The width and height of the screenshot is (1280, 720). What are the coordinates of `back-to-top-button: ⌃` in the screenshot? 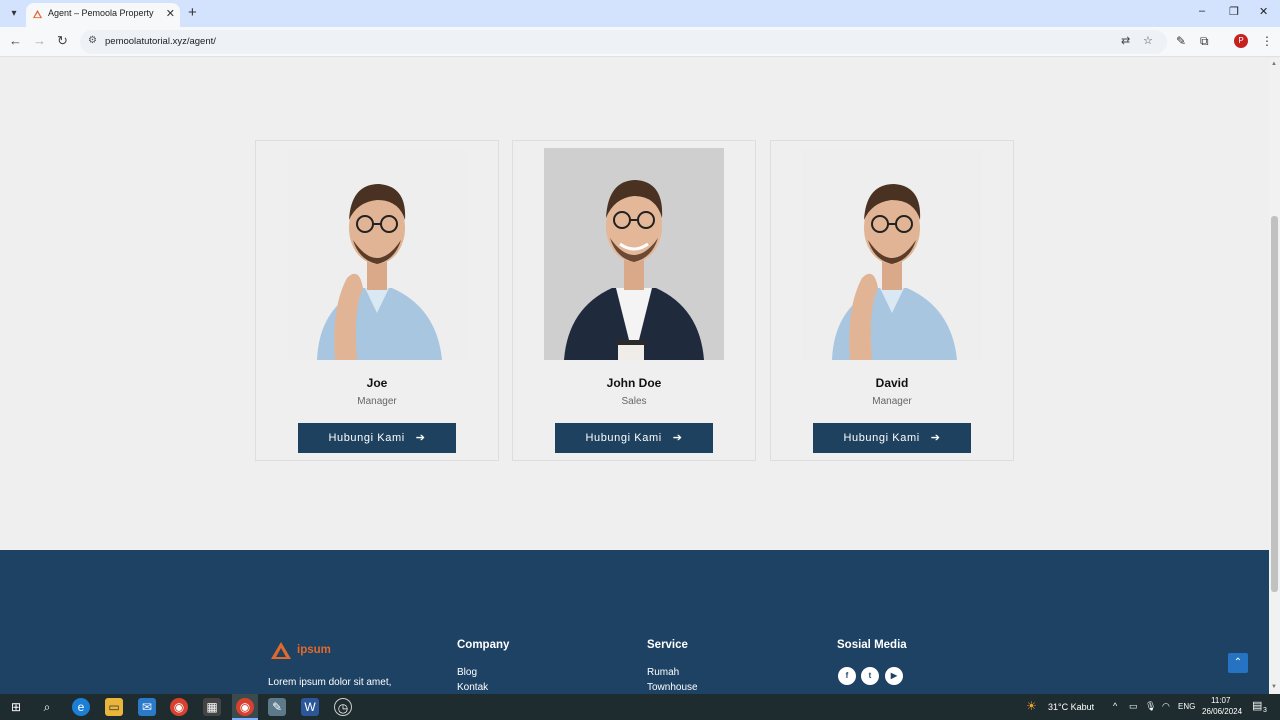 It's located at (1238, 663).